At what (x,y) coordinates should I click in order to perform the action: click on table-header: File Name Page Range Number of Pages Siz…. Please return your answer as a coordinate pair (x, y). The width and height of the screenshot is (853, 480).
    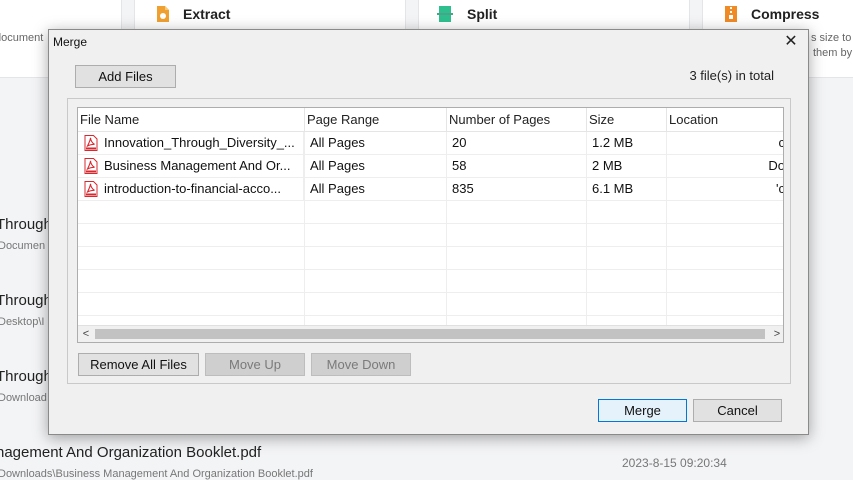
    Looking at the image, I should click on (430, 120).